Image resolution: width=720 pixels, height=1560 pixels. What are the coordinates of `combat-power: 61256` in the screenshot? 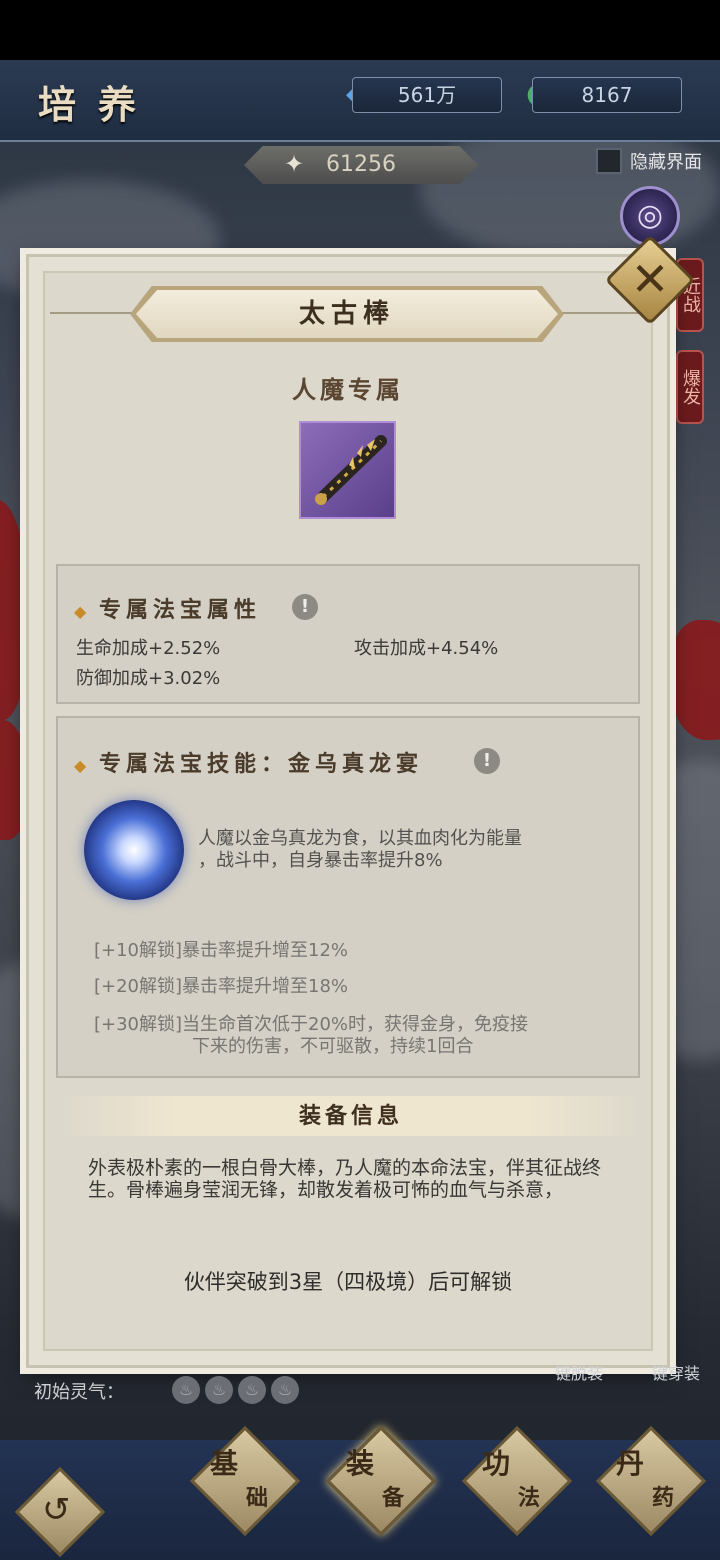 It's located at (361, 165).